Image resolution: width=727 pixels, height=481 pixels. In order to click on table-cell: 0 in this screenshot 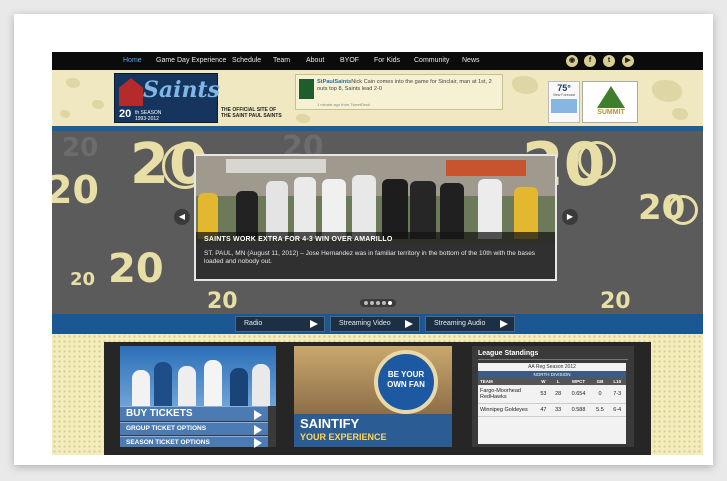, I will do `click(600, 394)`.